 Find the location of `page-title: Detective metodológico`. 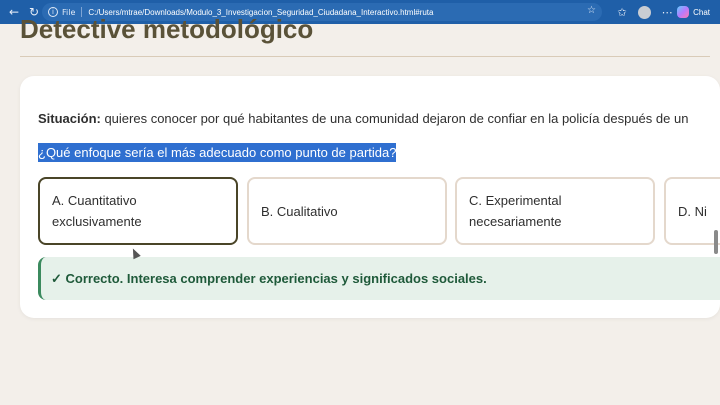

page-title: Detective metodológico is located at coordinates (167, 29).